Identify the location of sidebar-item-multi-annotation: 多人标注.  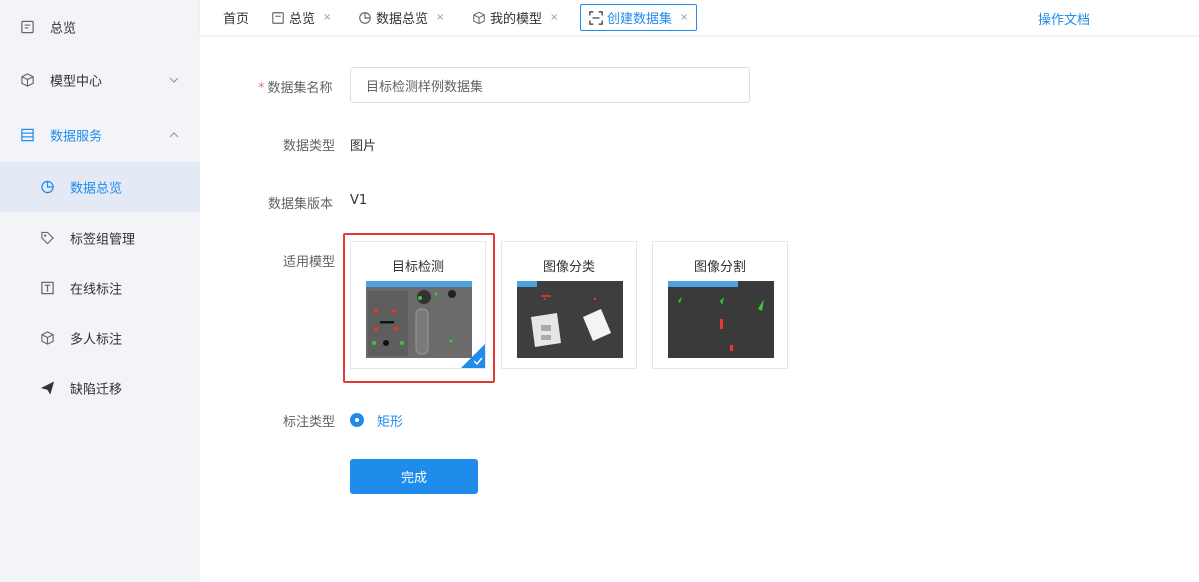
(100, 338).